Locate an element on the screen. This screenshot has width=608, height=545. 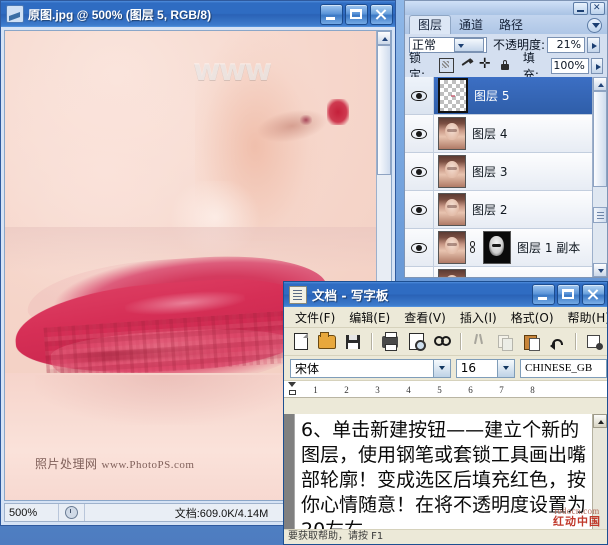
ruler-ticks: 1 2 3 4 5 6 7 8 is located at coordinates (453, 389).